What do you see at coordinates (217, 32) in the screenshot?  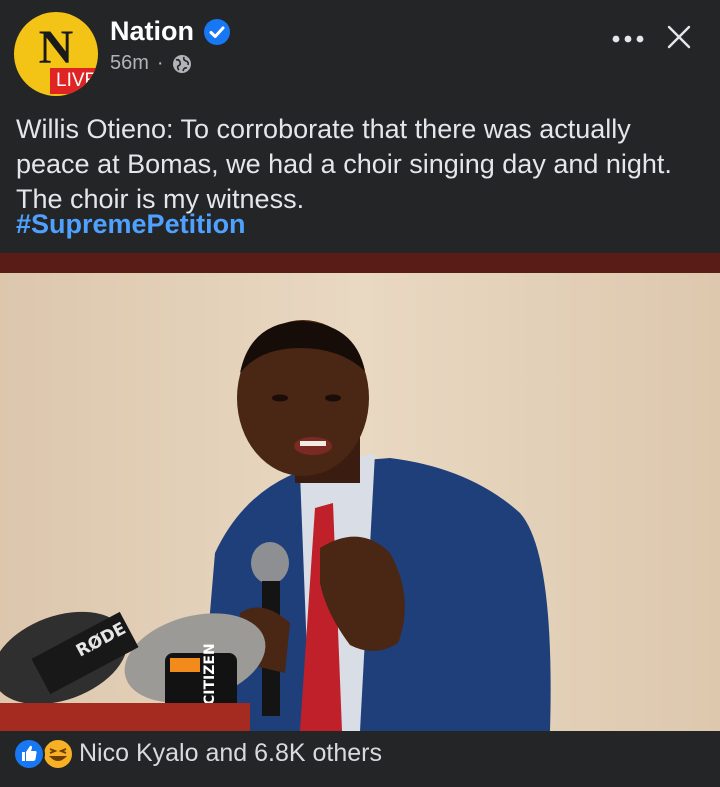 I see `verified-badge-icon` at bounding box center [217, 32].